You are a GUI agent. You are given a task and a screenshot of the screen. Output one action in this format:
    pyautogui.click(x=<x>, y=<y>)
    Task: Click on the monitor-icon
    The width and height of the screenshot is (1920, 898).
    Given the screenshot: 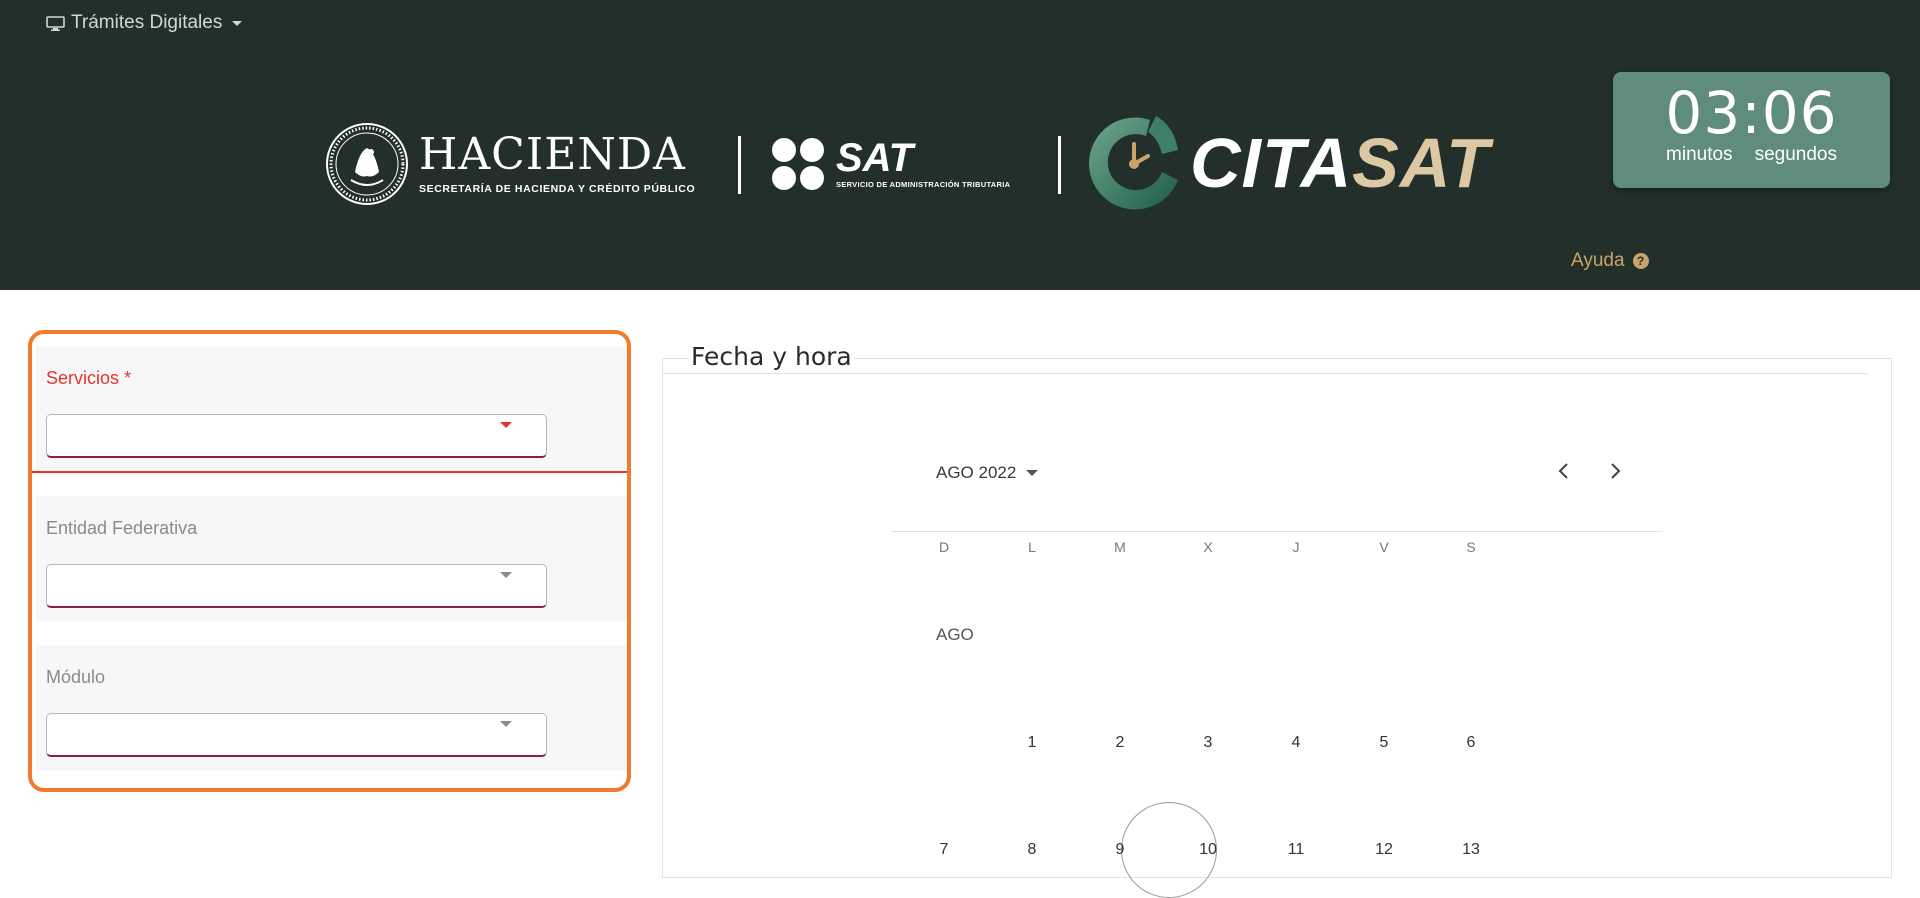 What is the action you would take?
    pyautogui.click(x=55, y=23)
    